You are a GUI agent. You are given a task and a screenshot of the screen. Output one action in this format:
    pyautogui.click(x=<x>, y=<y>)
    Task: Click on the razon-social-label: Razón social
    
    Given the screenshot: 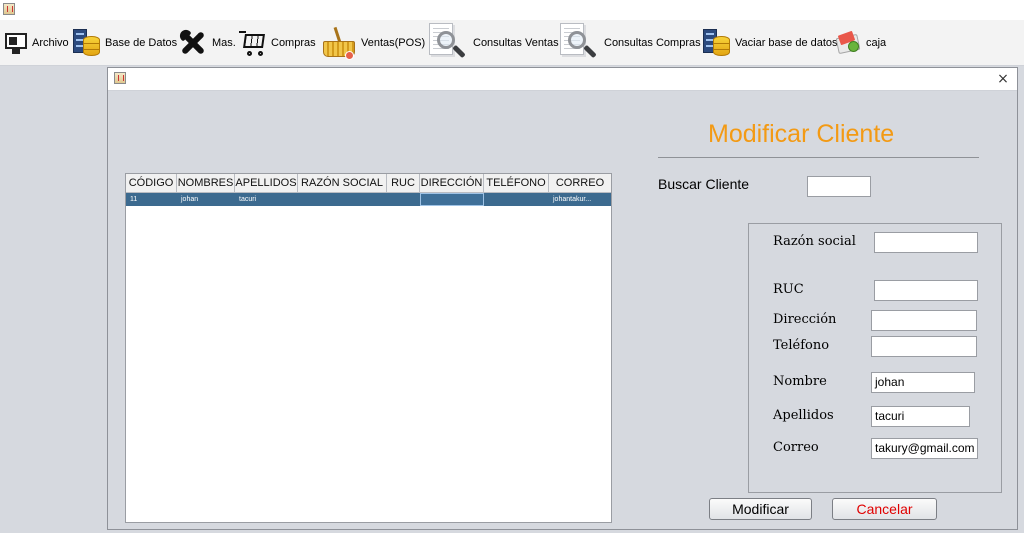 What is the action you would take?
    pyautogui.click(x=814, y=241)
    